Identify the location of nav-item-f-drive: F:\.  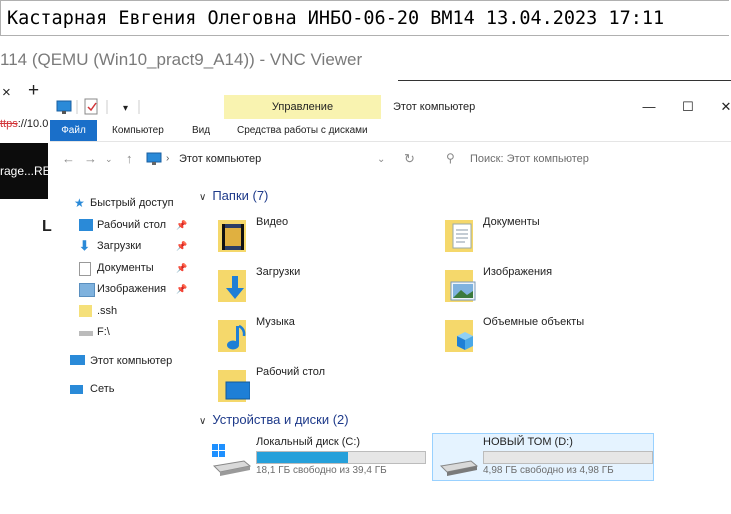
(94, 332).